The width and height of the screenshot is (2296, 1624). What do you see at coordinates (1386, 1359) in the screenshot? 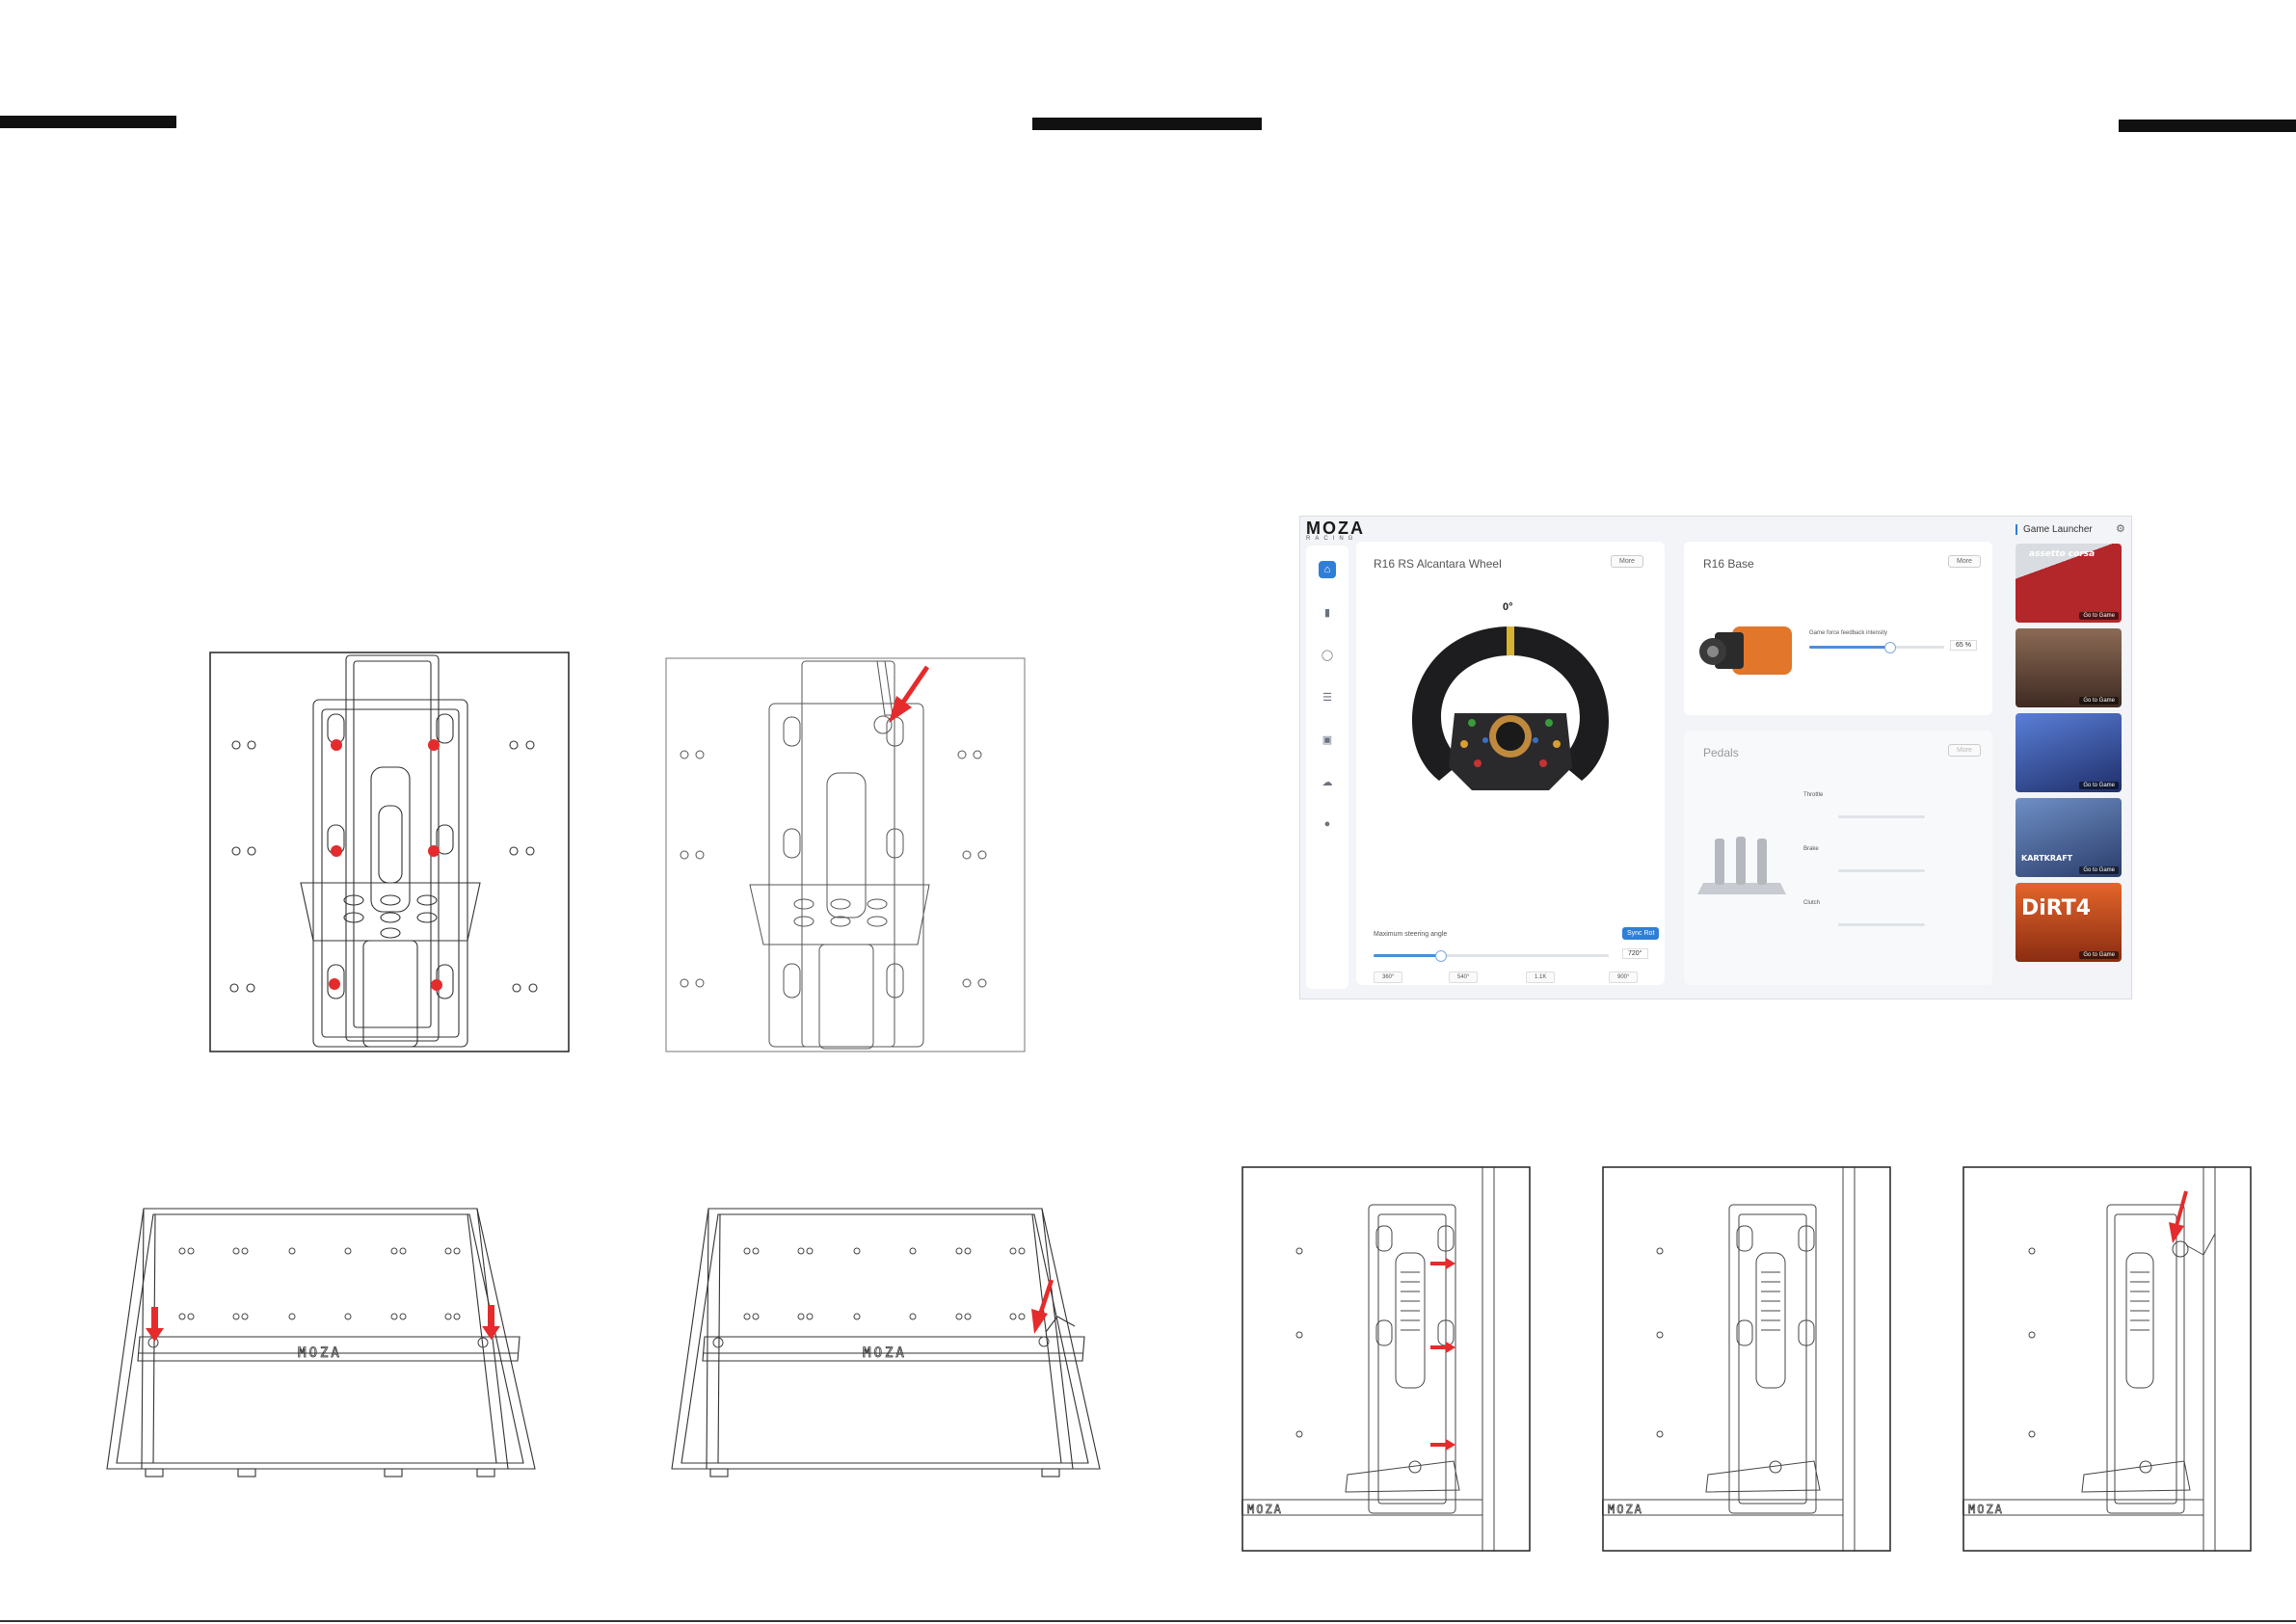
I see `pedal-side-diagram-1: MOZA` at bounding box center [1386, 1359].